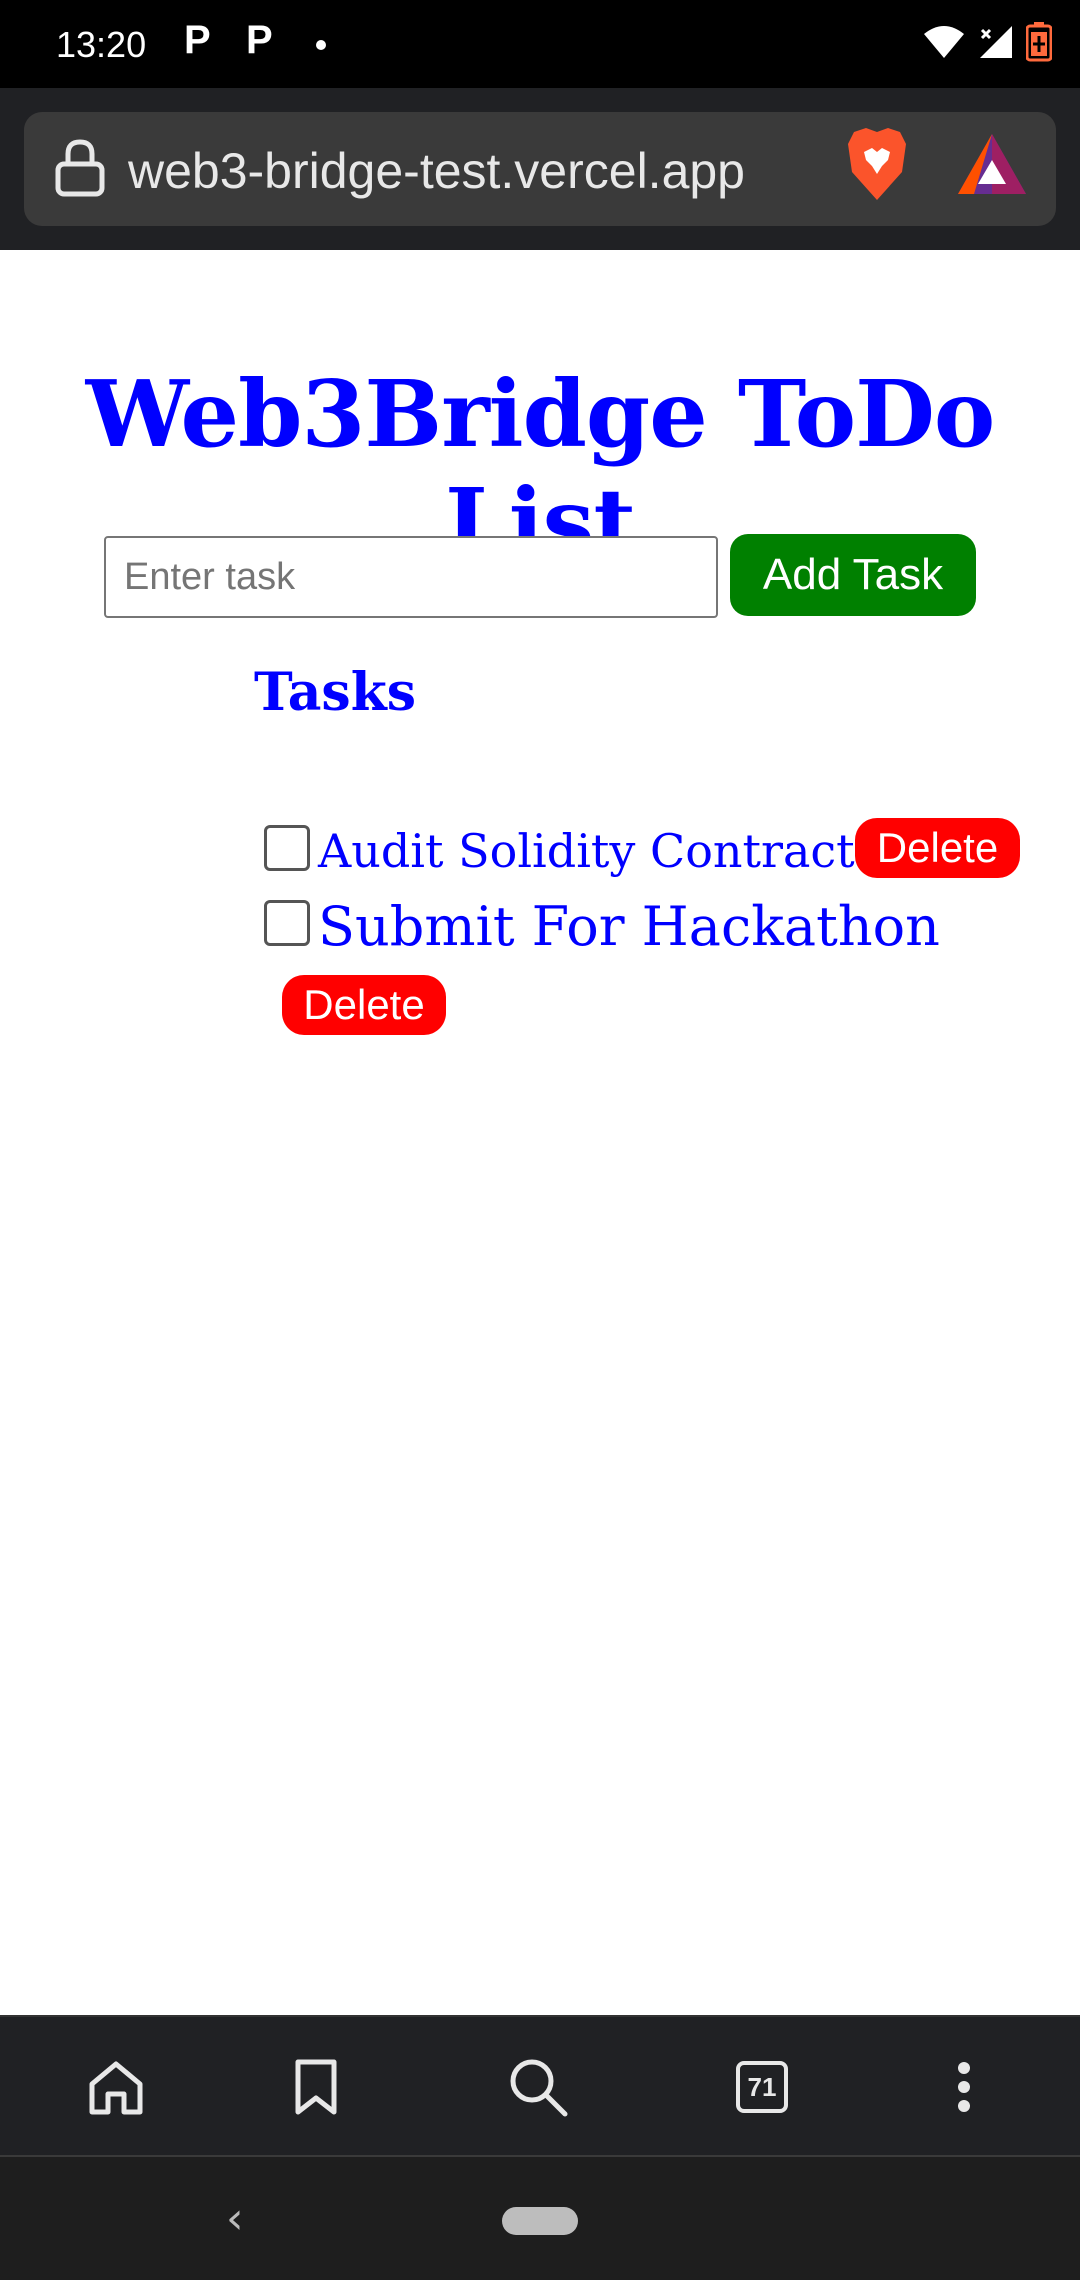  What do you see at coordinates (996, 42) in the screenshot?
I see `signal-icon` at bounding box center [996, 42].